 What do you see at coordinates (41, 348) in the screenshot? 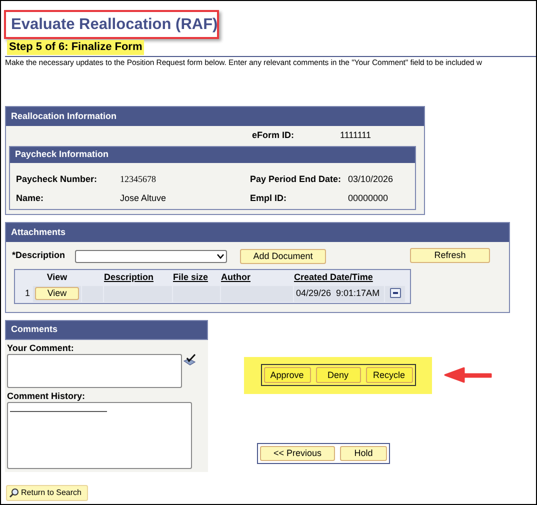
I see `field-label: Your Comment:` at bounding box center [41, 348].